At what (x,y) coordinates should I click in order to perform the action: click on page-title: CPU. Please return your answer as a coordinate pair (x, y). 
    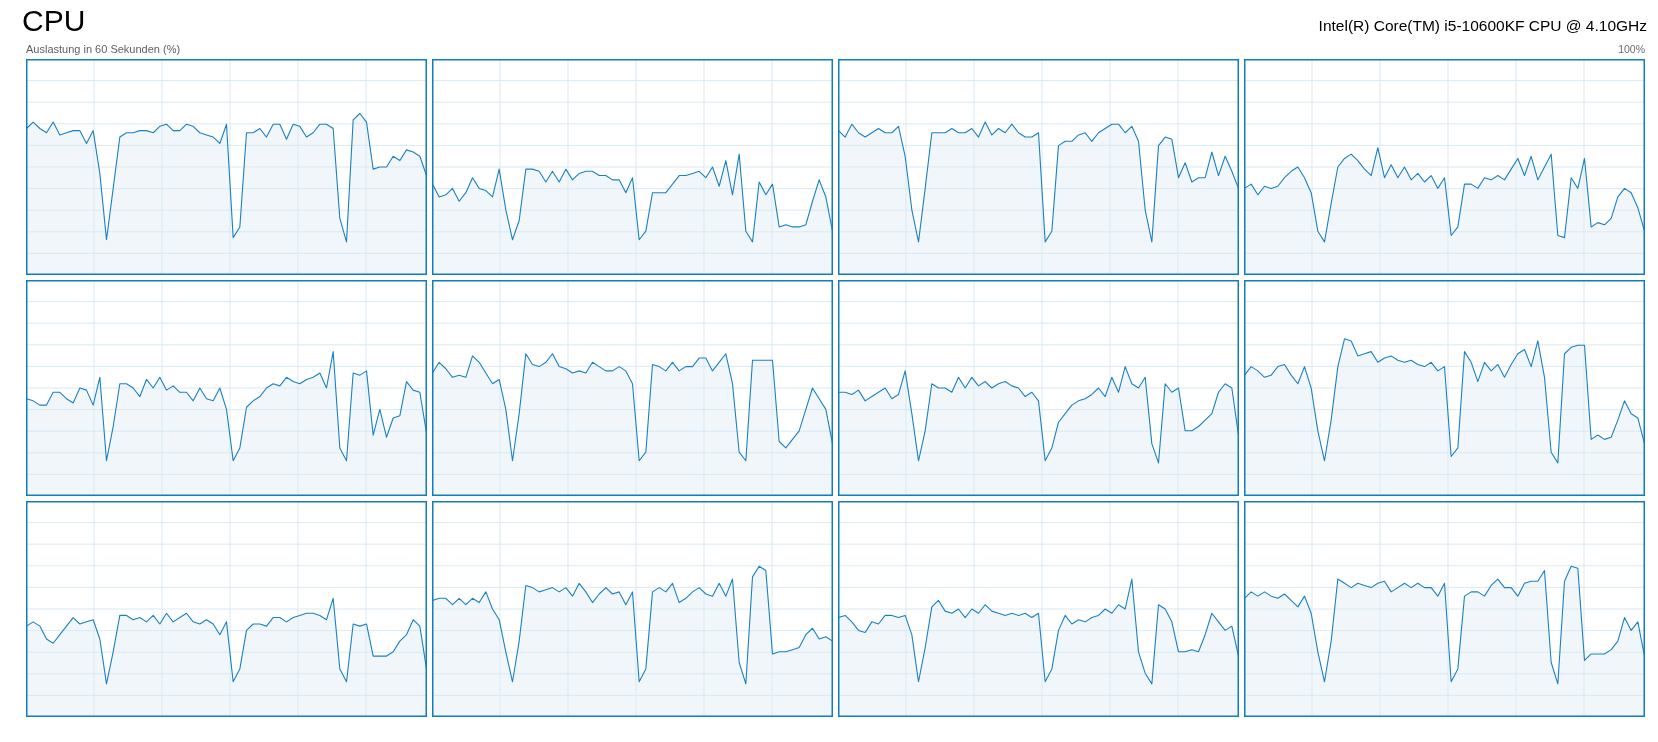
    Looking at the image, I should click on (54, 21).